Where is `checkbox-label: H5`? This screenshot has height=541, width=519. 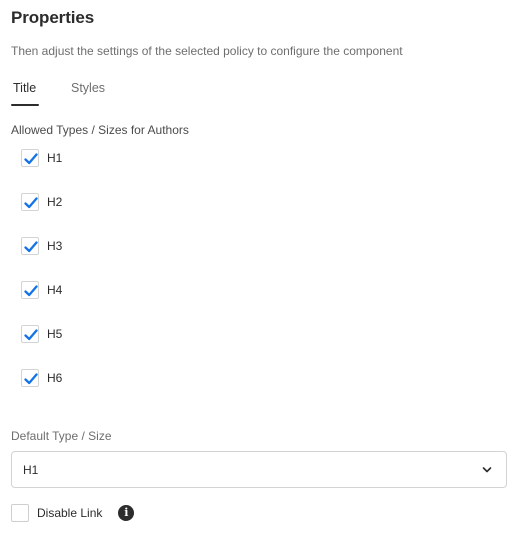
checkbox-label: H5 is located at coordinates (55, 334).